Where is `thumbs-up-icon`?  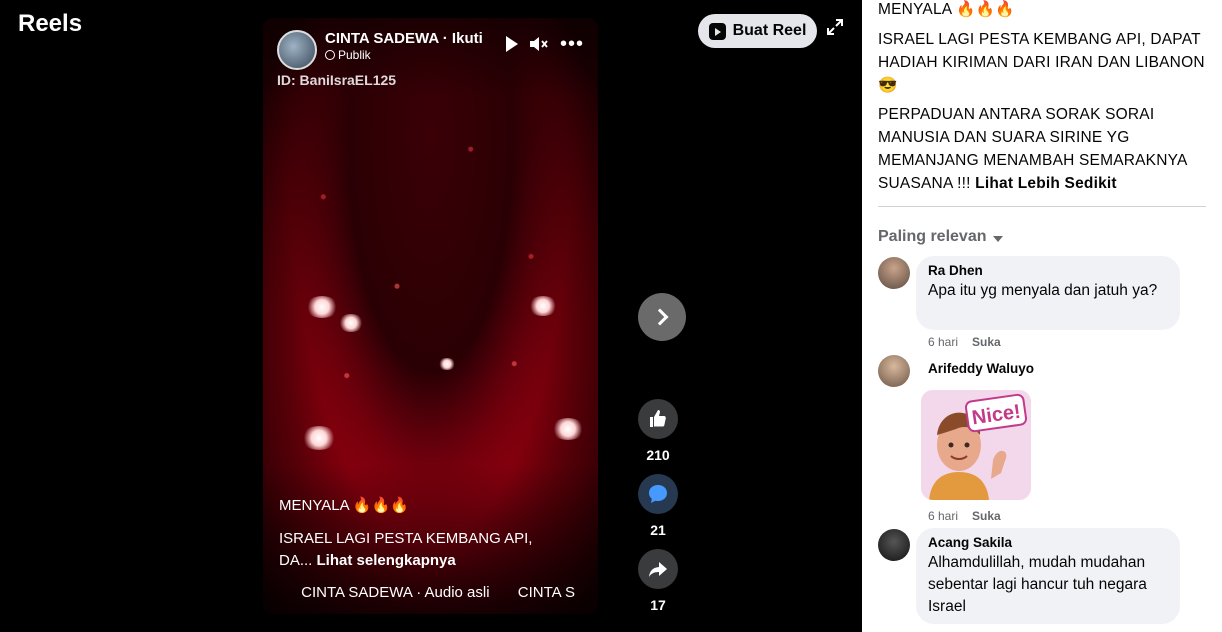
thumbs-up-icon is located at coordinates (658, 418).